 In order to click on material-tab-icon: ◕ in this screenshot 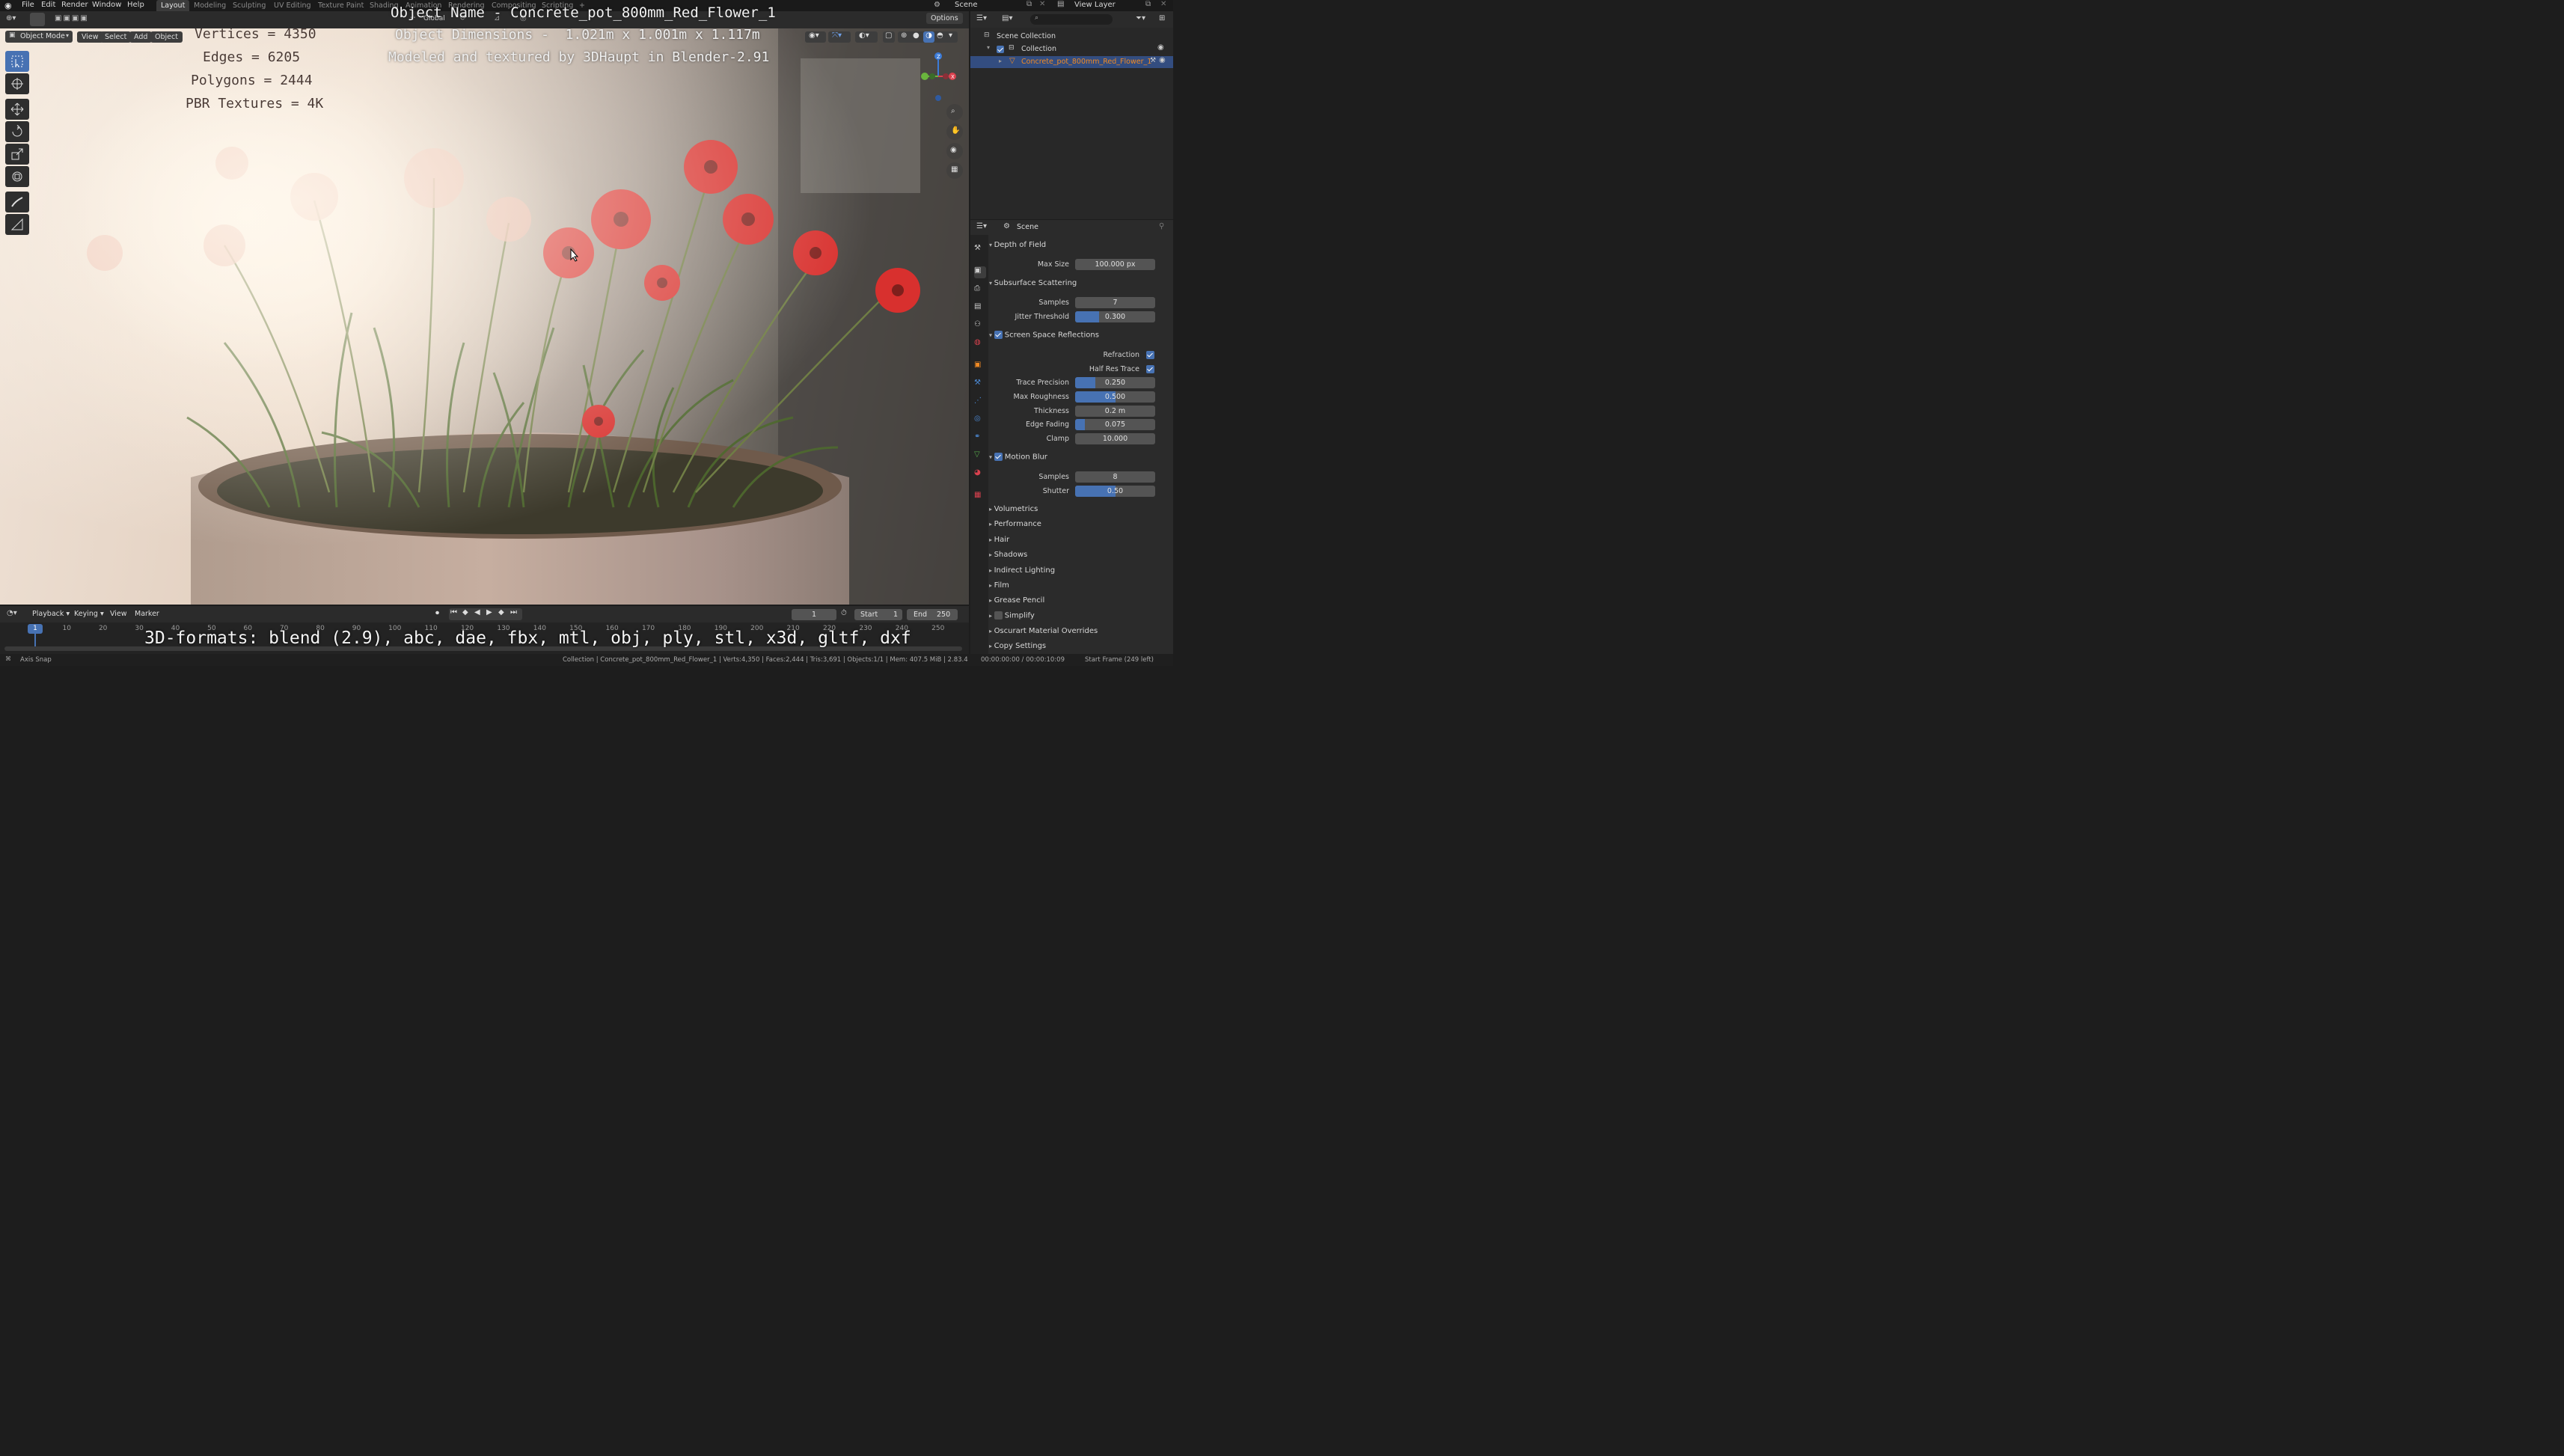, I will do `click(980, 474)`.